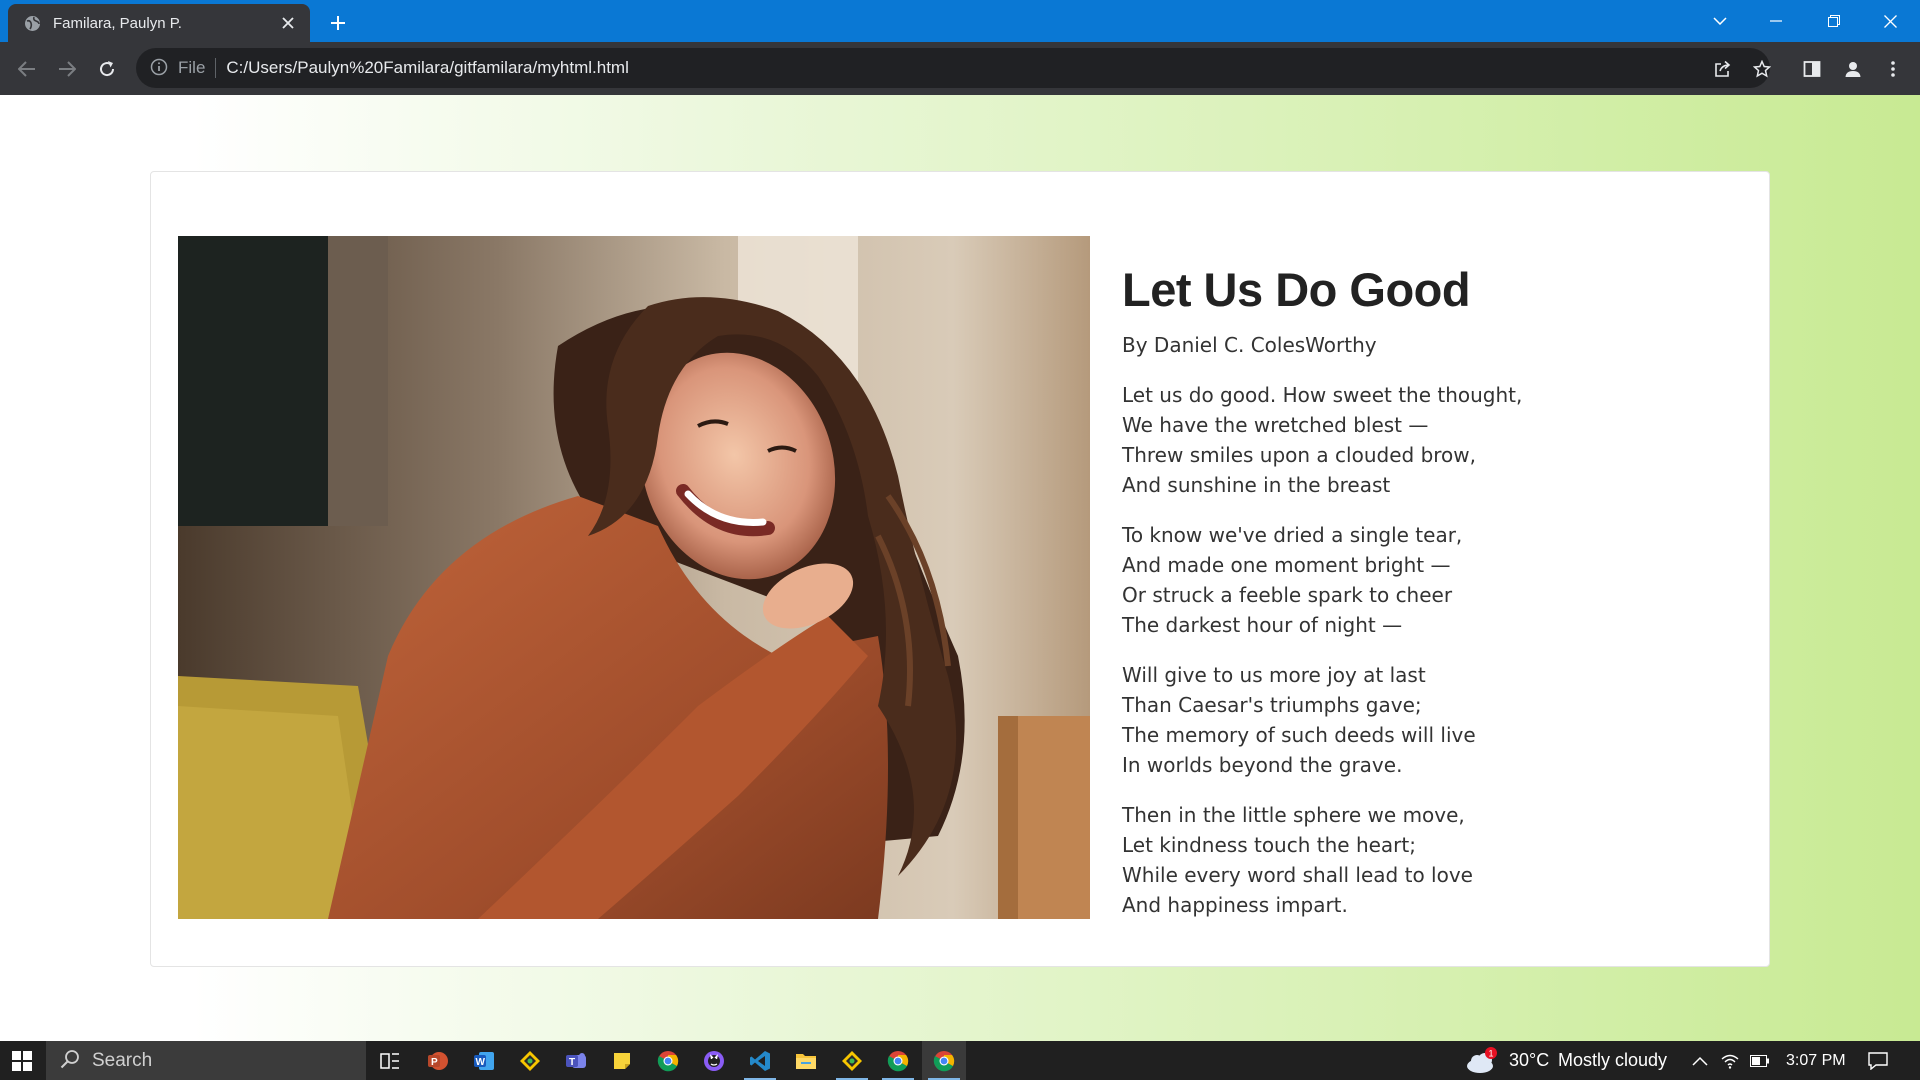  Describe the element at coordinates (32, 23) in the screenshot. I see `globe-icon` at that location.